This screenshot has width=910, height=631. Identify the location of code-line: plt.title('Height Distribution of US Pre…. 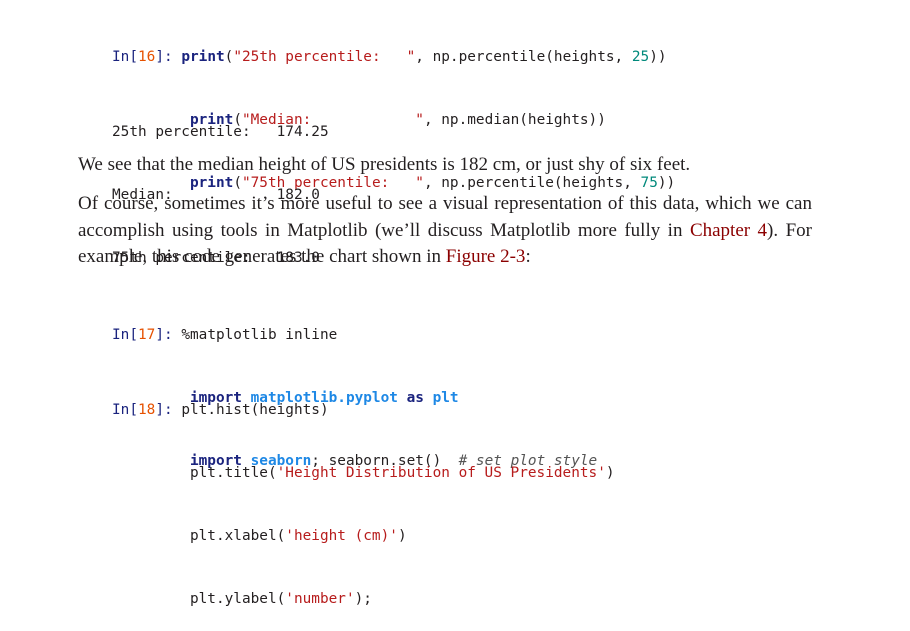
(402, 473).